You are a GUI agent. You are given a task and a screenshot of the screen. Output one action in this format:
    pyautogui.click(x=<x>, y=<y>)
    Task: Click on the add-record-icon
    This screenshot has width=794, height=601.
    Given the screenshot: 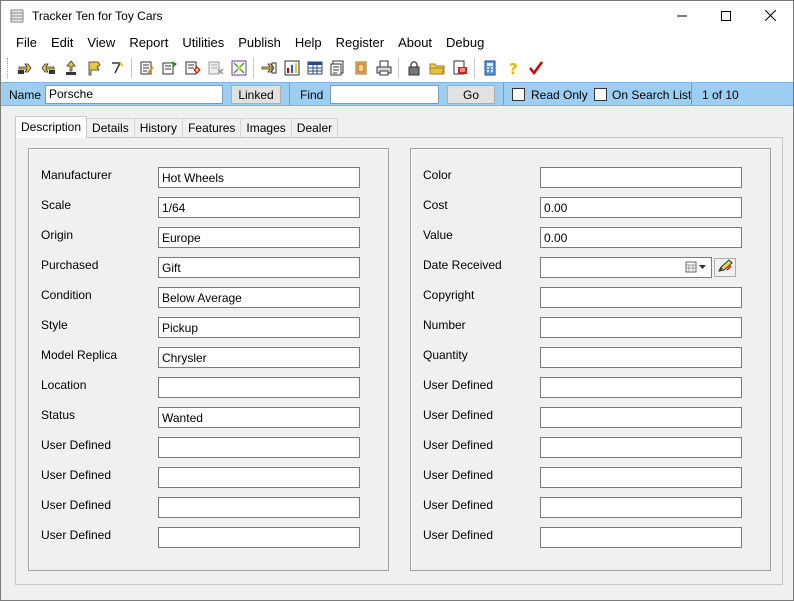 What is the action you would take?
    pyautogui.click(x=193, y=68)
    